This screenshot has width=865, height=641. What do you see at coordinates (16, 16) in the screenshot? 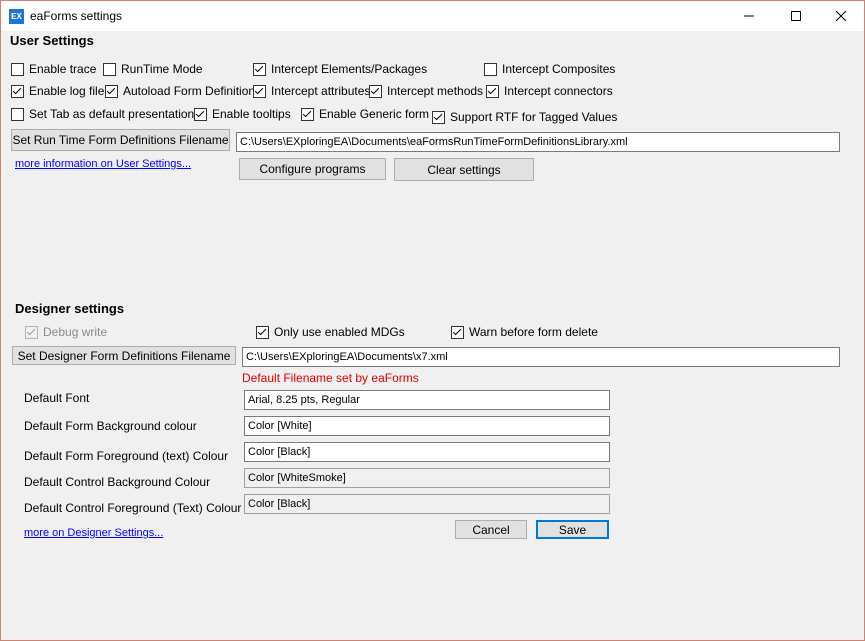
I see `app-icon: EX` at bounding box center [16, 16].